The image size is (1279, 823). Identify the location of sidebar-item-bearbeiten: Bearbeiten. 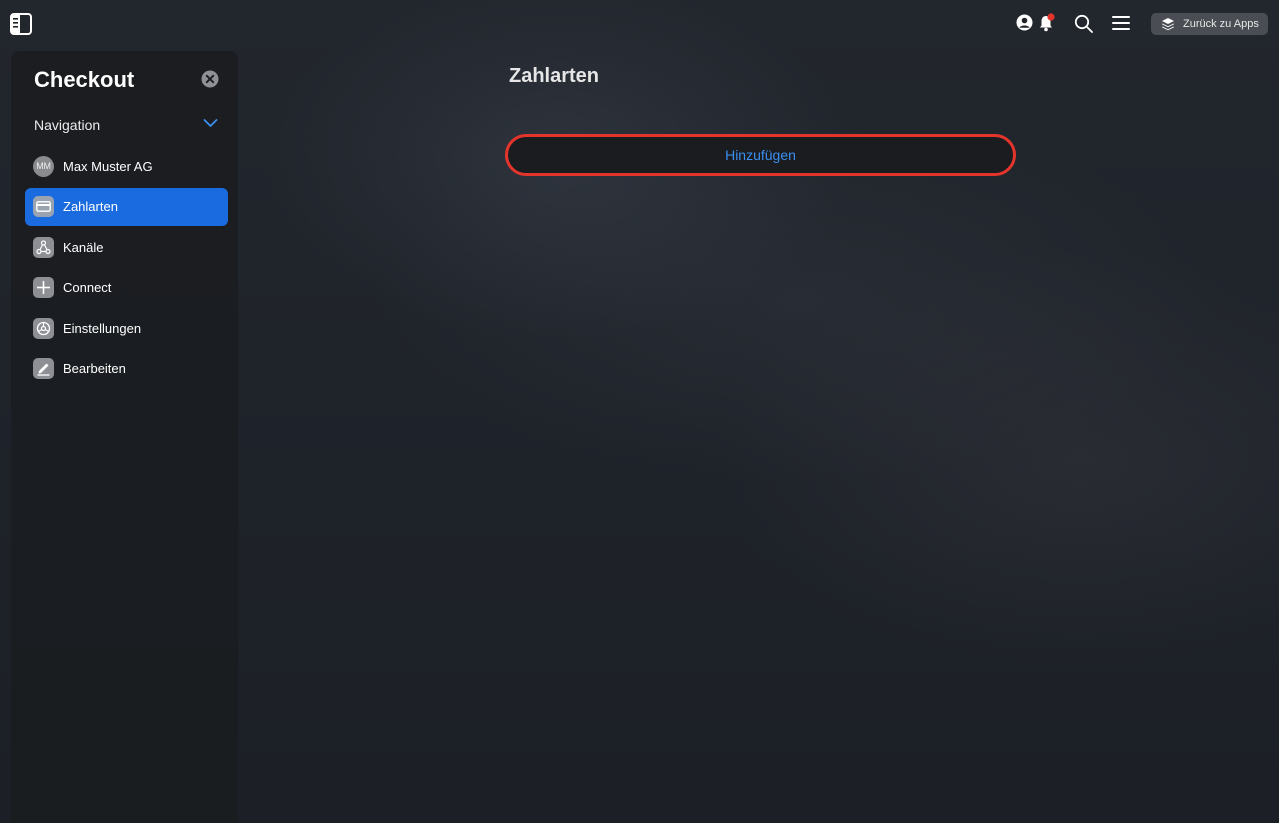
(126, 369).